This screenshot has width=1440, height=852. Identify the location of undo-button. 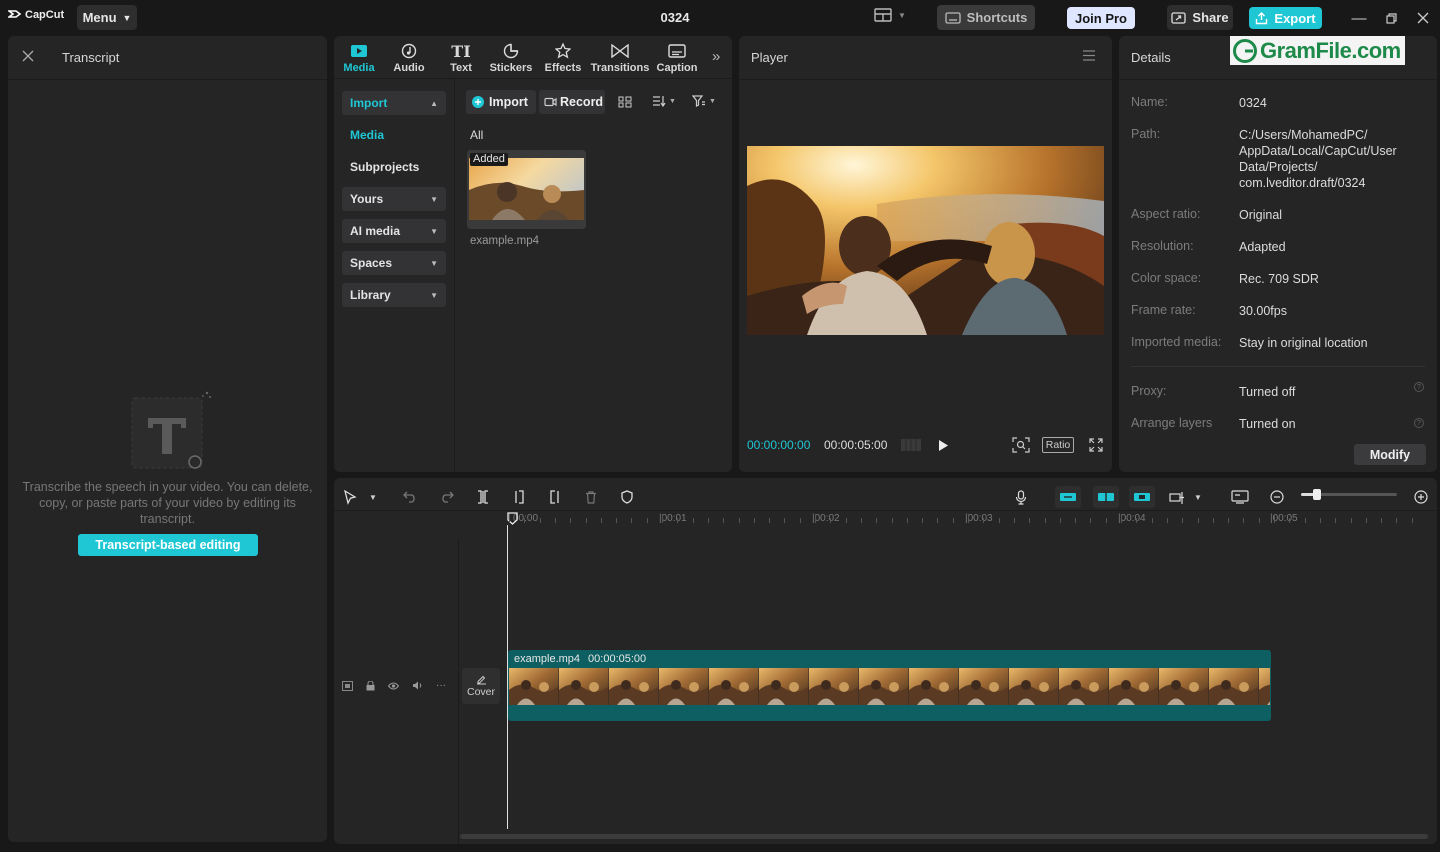
(410, 497).